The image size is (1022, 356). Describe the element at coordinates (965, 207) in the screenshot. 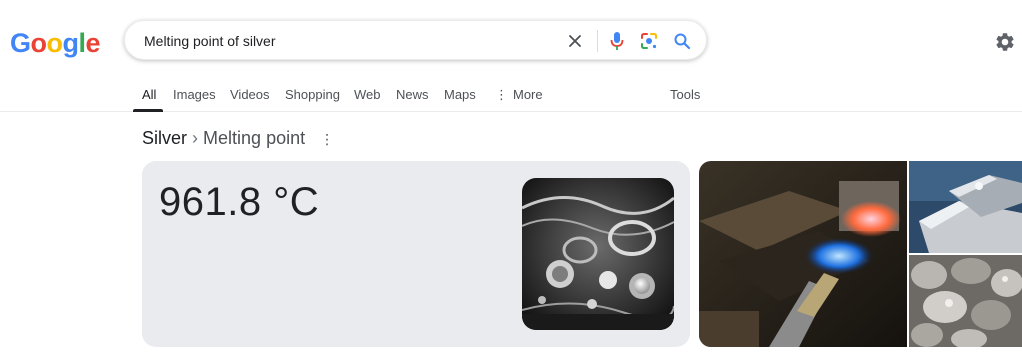

I see `silver-bars-image` at that location.